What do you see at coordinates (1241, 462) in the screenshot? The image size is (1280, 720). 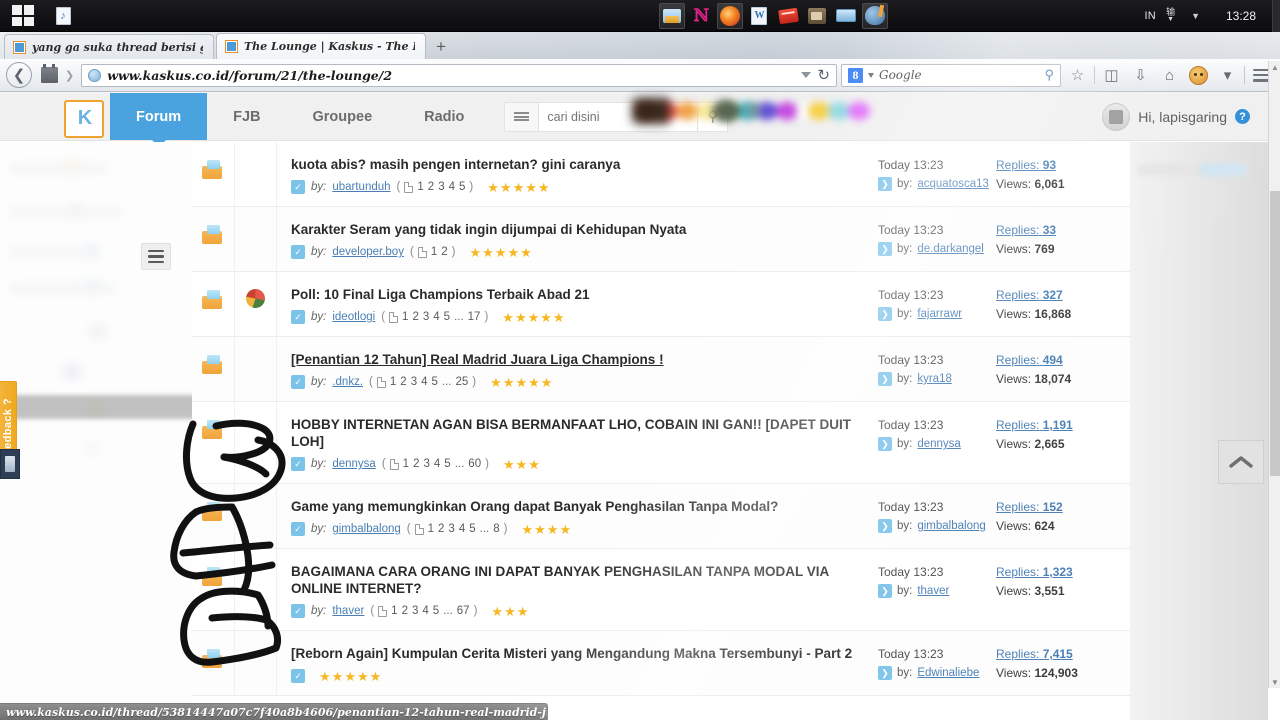 I see `back-to-top-button` at bounding box center [1241, 462].